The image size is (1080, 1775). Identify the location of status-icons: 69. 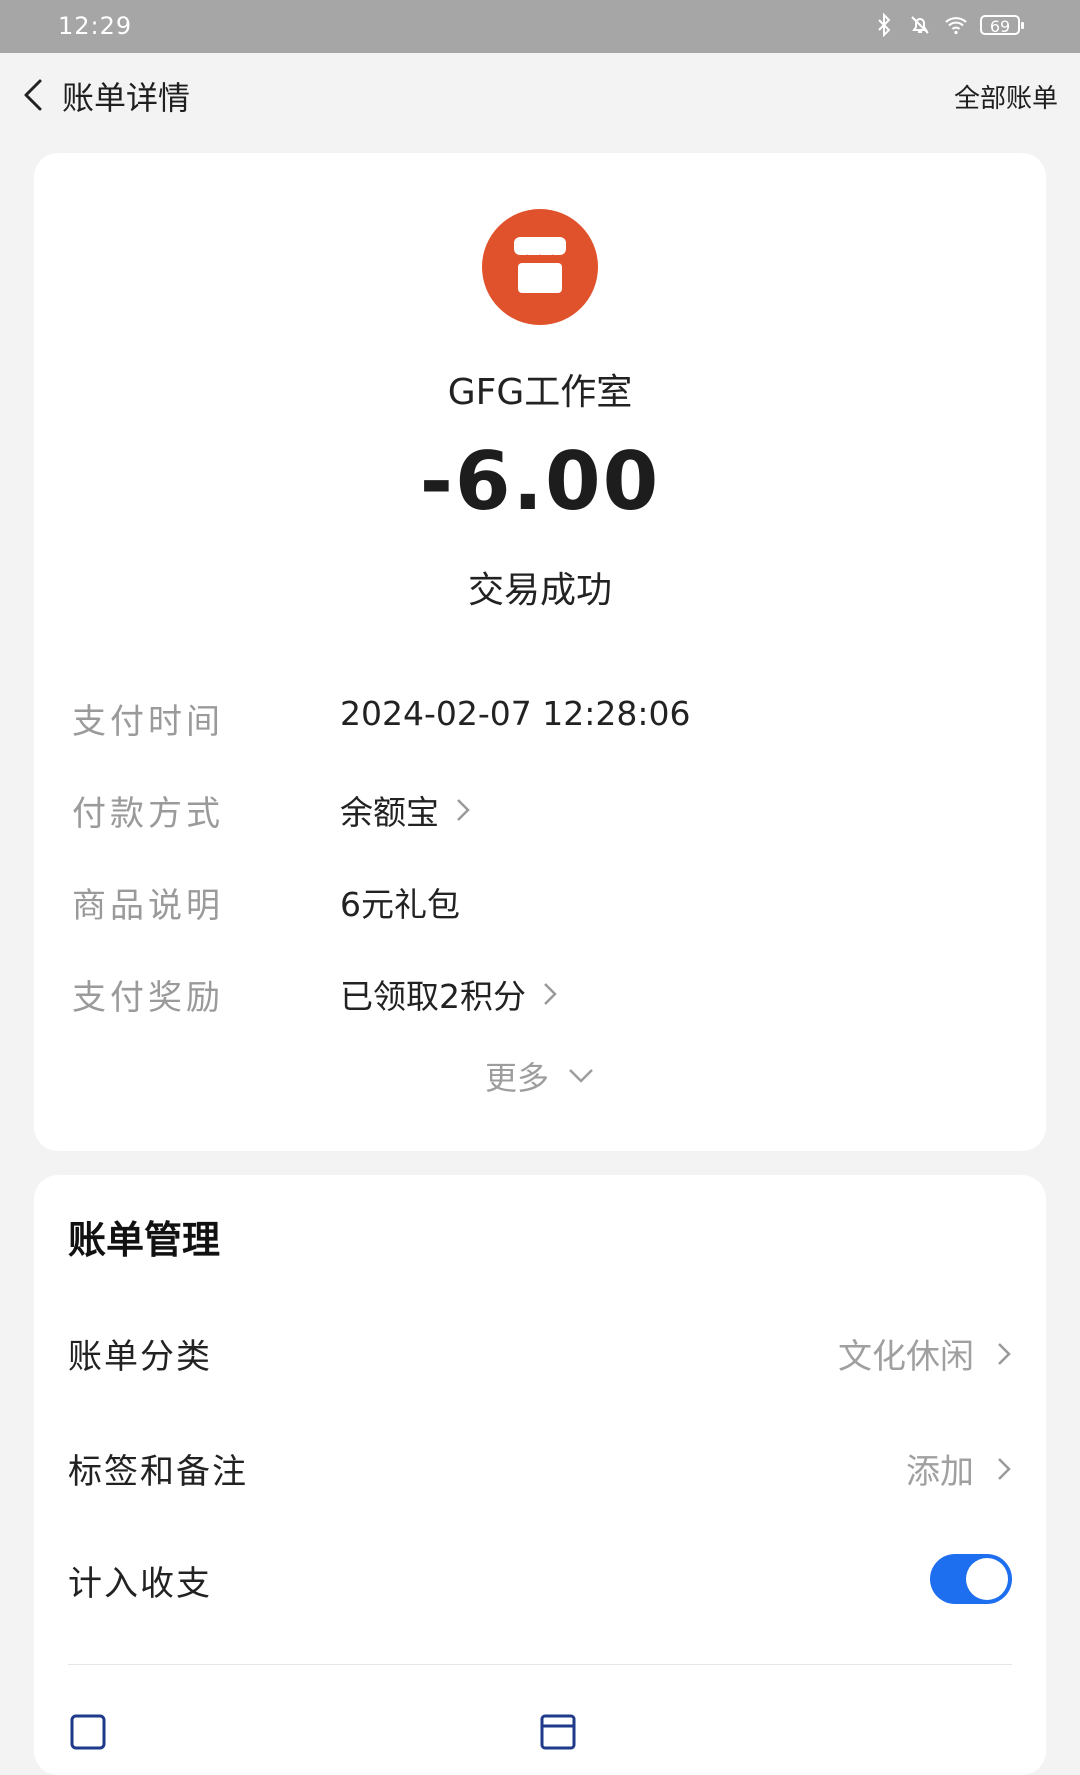
(948, 25).